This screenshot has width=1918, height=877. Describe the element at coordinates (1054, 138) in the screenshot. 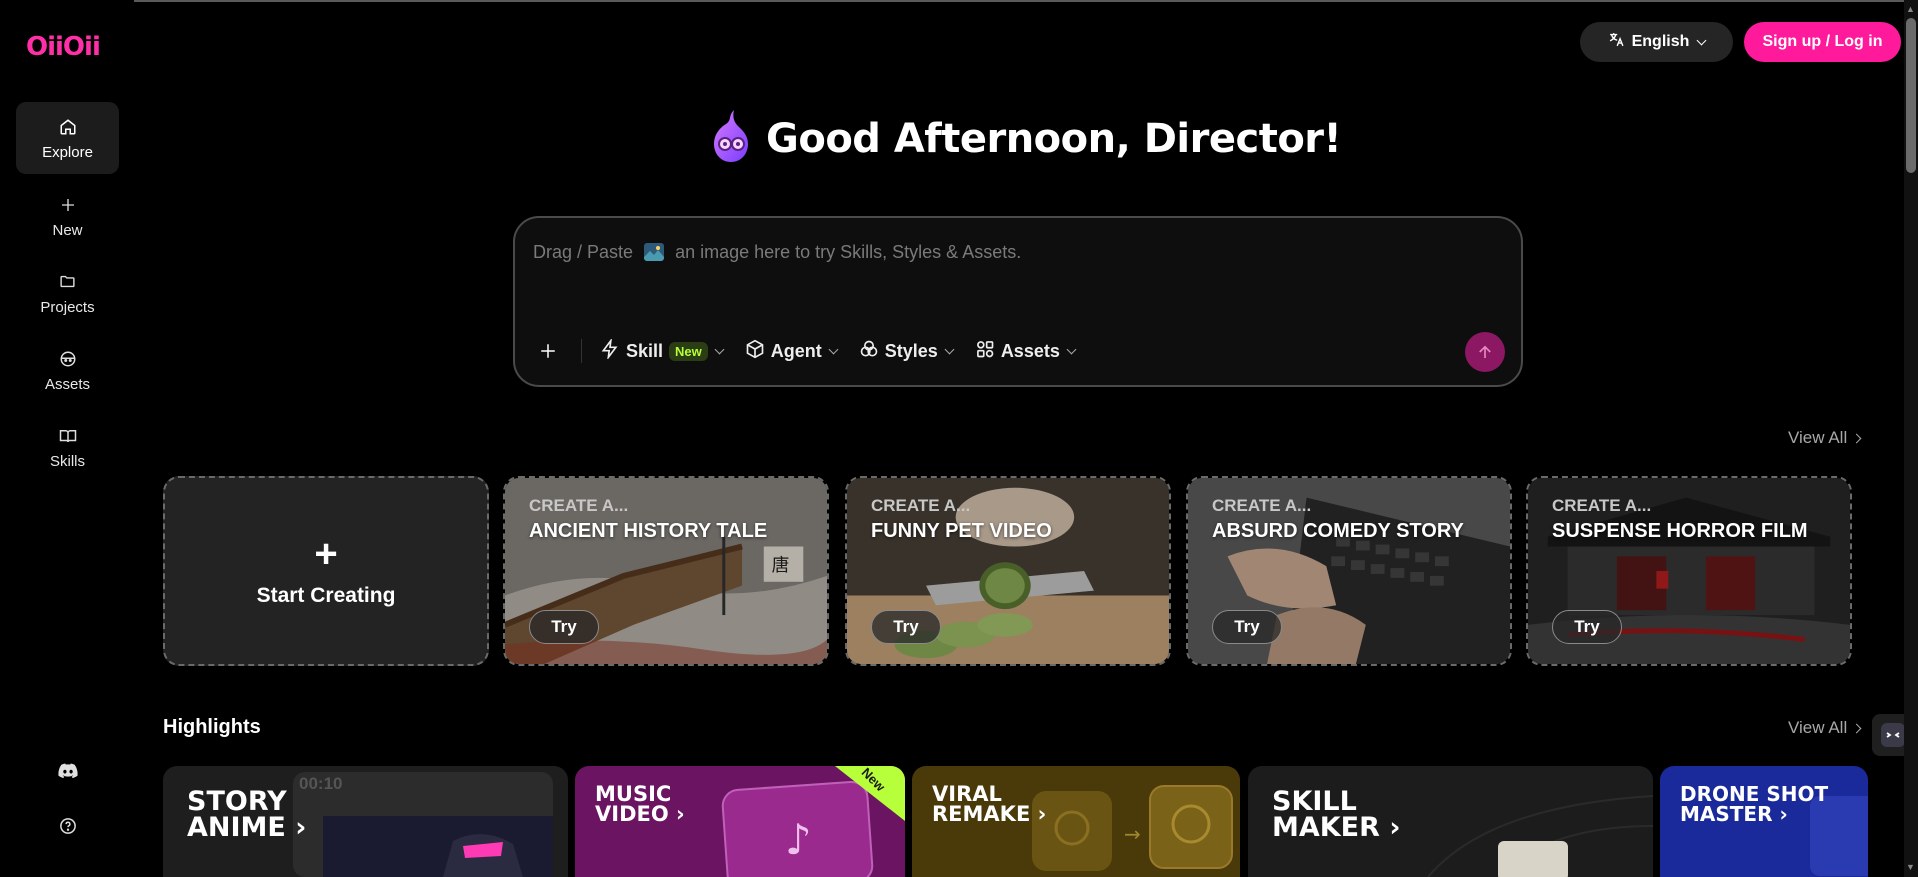

I see `greeting-title: Good Afternoon, Director!` at that location.